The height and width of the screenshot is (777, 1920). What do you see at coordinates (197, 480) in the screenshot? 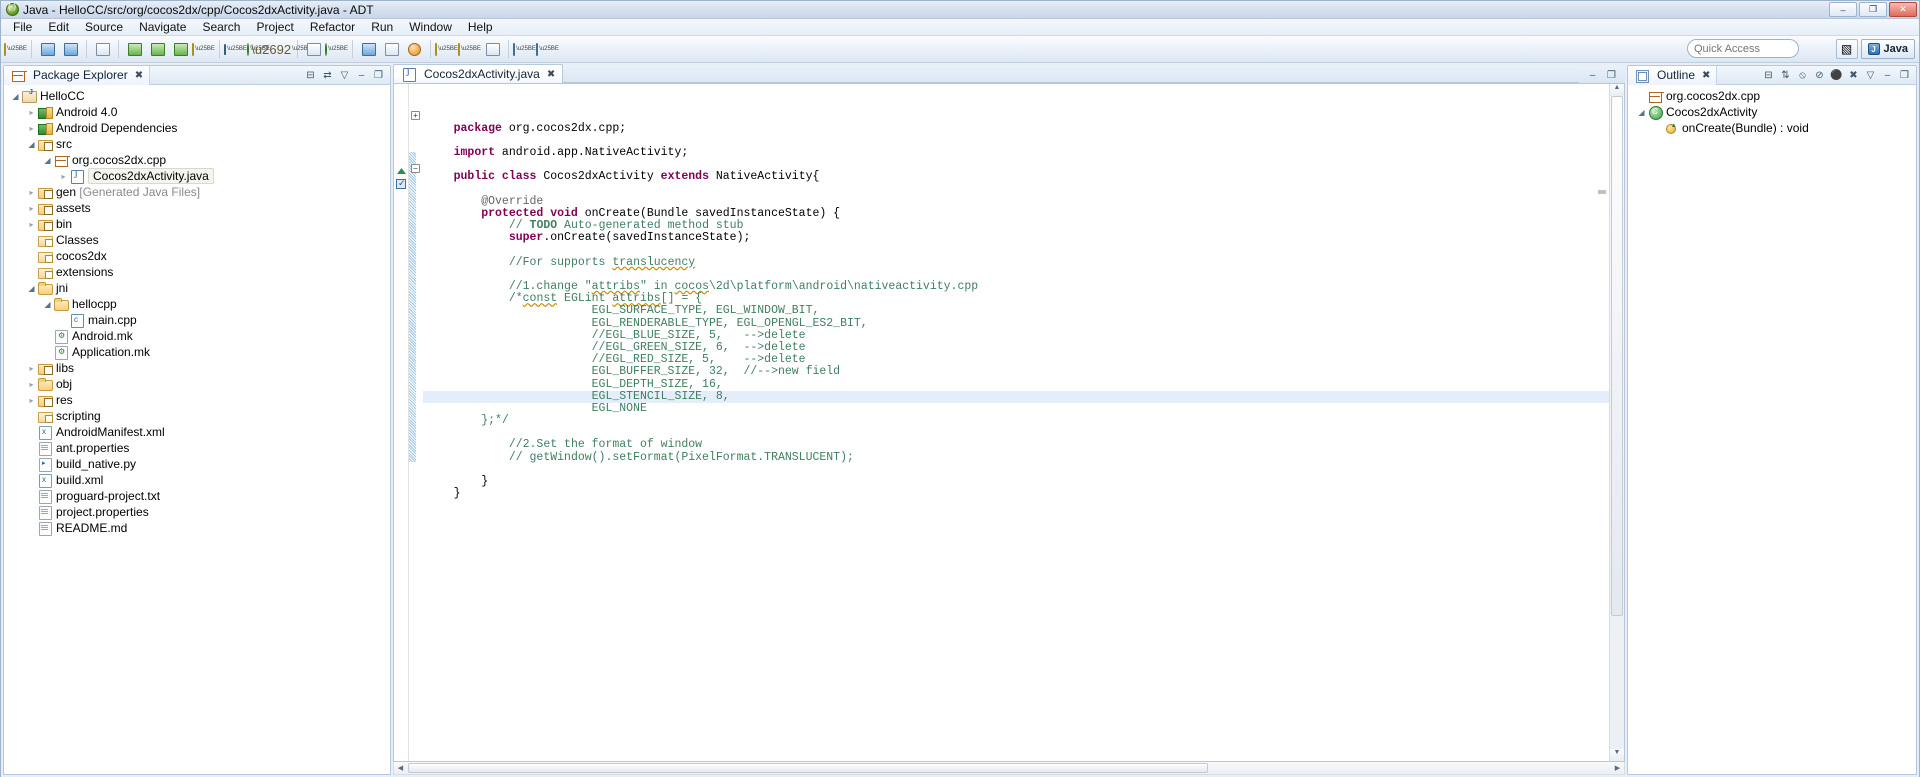
I see `tree-item: build.xml` at bounding box center [197, 480].